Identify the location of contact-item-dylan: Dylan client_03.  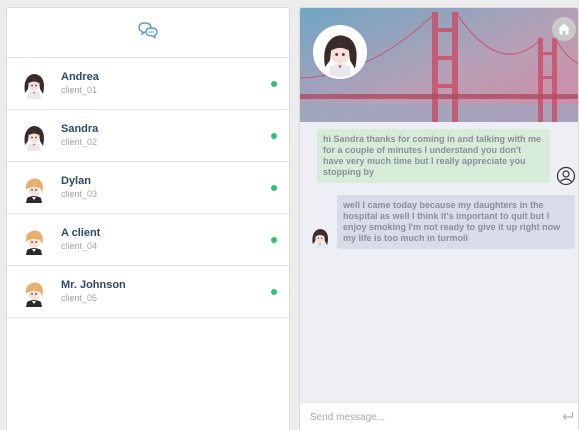
(148, 188).